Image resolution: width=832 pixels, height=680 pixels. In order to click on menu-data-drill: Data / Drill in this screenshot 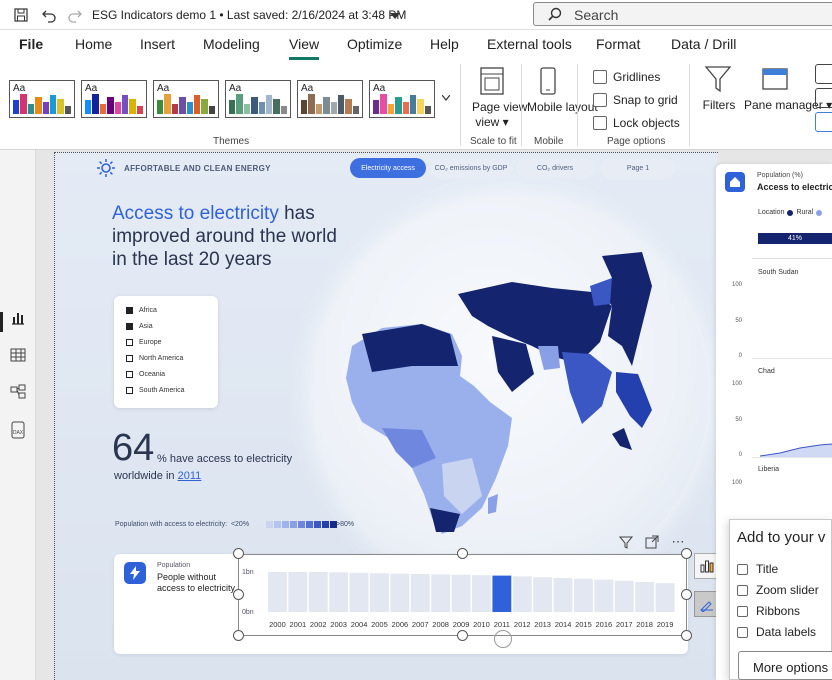, I will do `click(703, 44)`.